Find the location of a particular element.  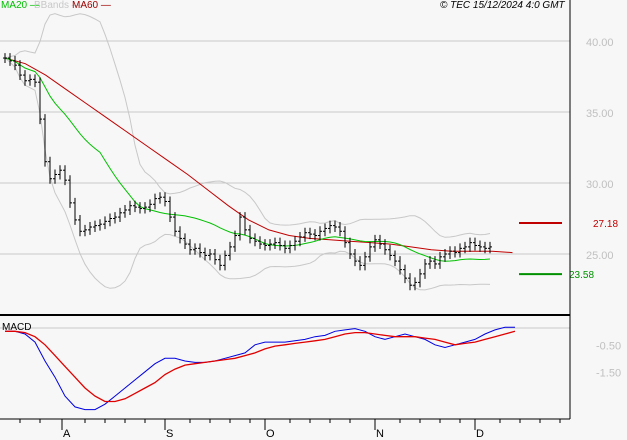

x-tick-label: D is located at coordinates (480, 434).